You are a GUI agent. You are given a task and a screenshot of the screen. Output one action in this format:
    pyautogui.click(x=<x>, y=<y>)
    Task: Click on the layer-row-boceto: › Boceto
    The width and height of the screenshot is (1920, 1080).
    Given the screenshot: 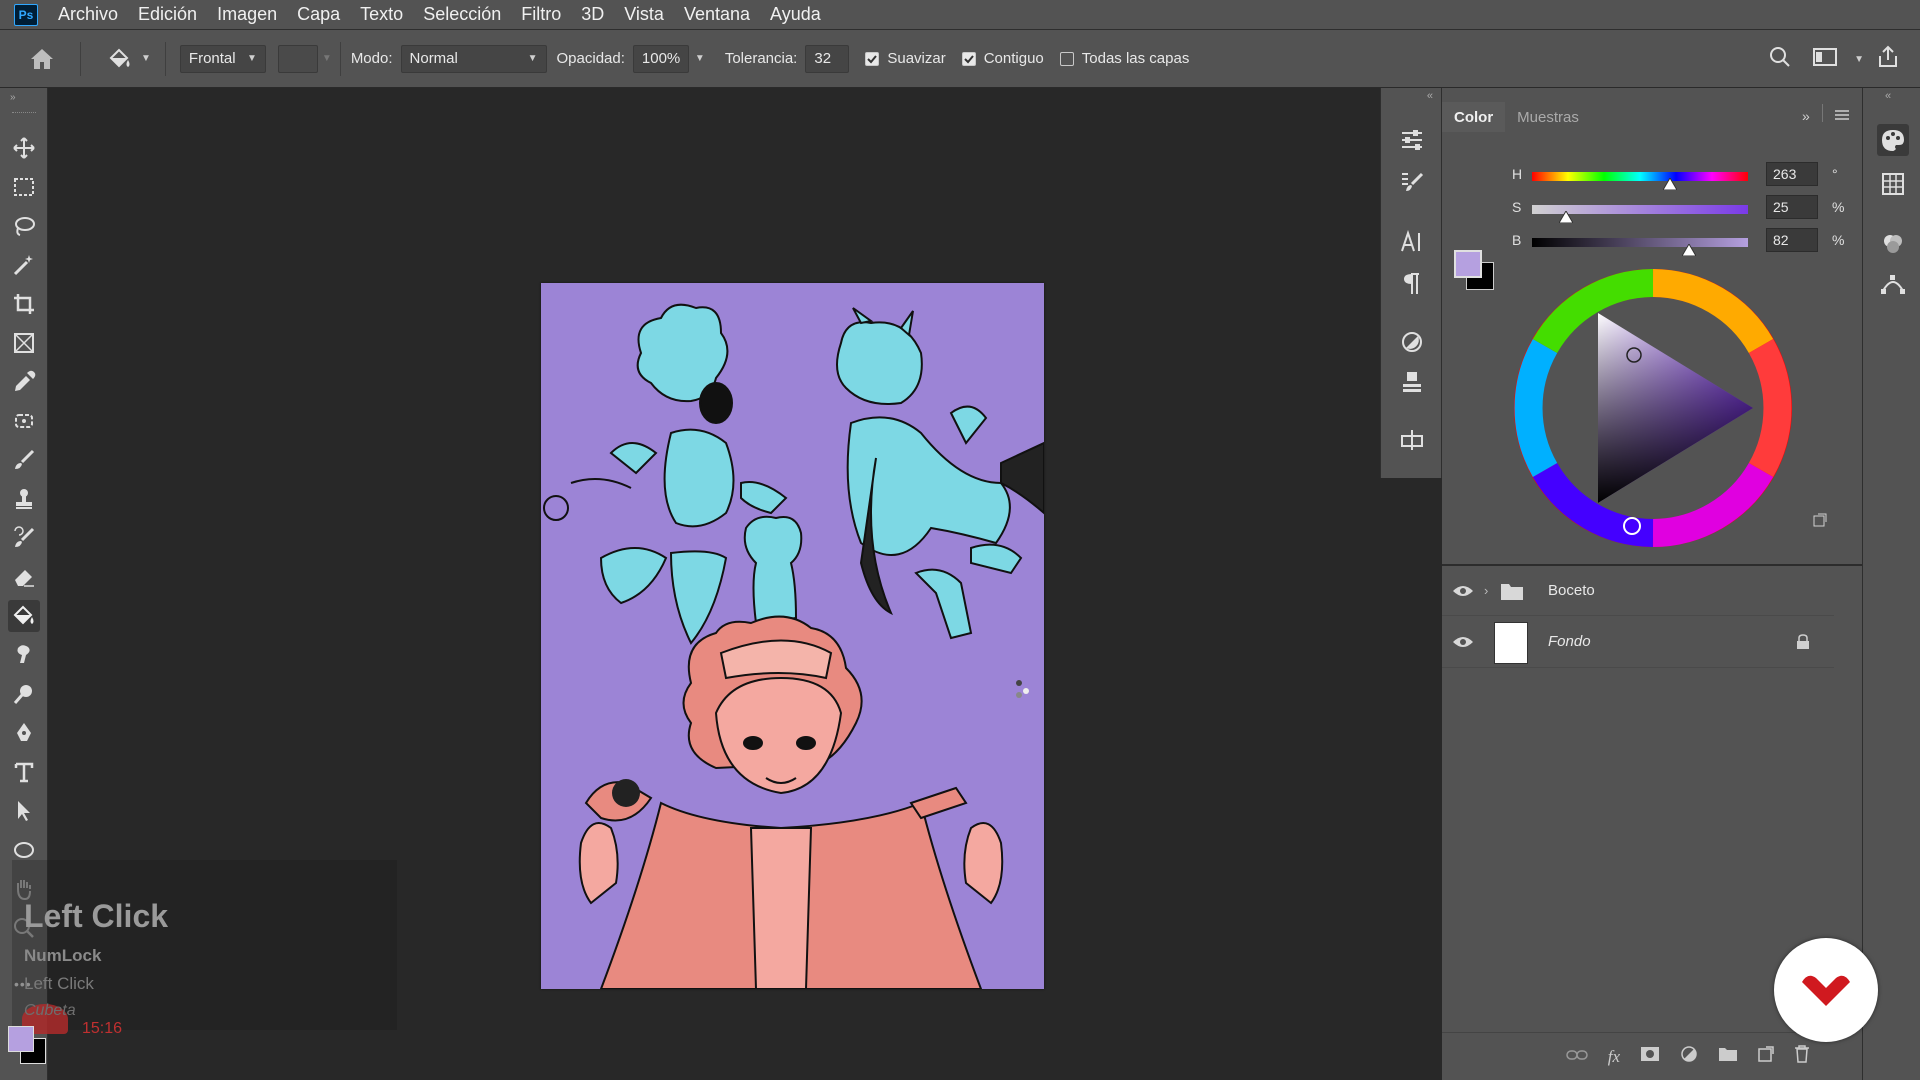 What is the action you would take?
    pyautogui.click(x=1638, y=591)
    